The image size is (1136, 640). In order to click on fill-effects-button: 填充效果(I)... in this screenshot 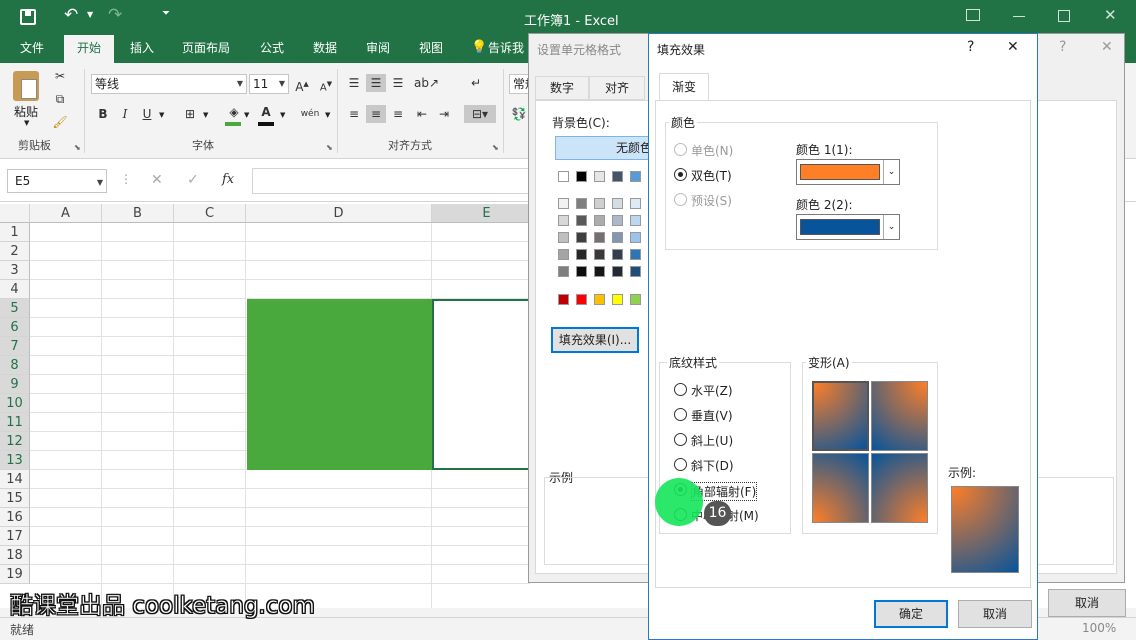, I will do `click(595, 340)`.